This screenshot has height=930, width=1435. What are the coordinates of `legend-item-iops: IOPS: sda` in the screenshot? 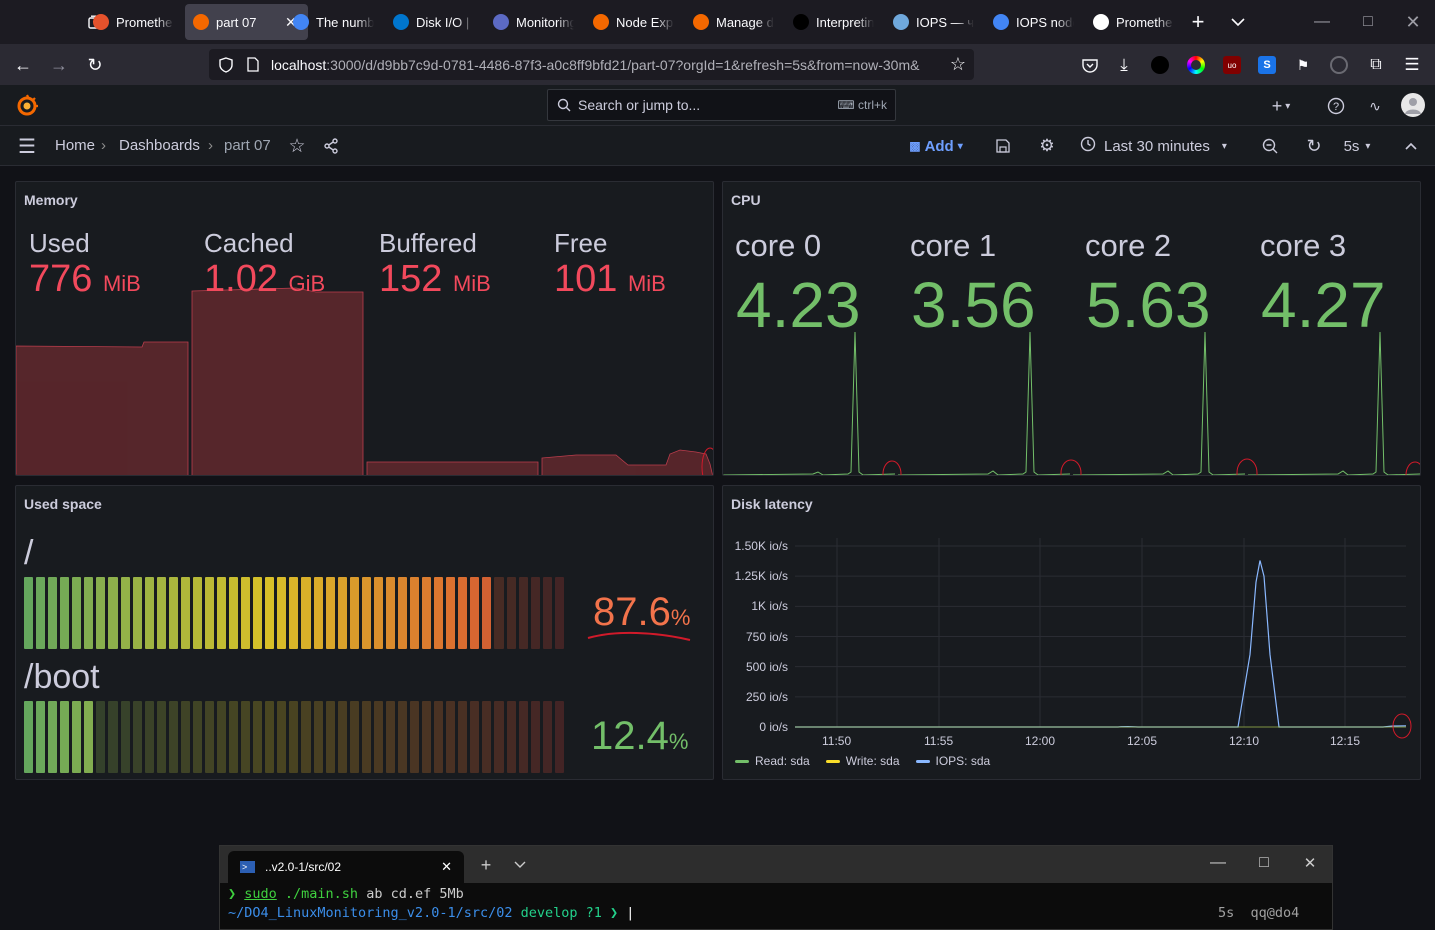 It's located at (952, 761).